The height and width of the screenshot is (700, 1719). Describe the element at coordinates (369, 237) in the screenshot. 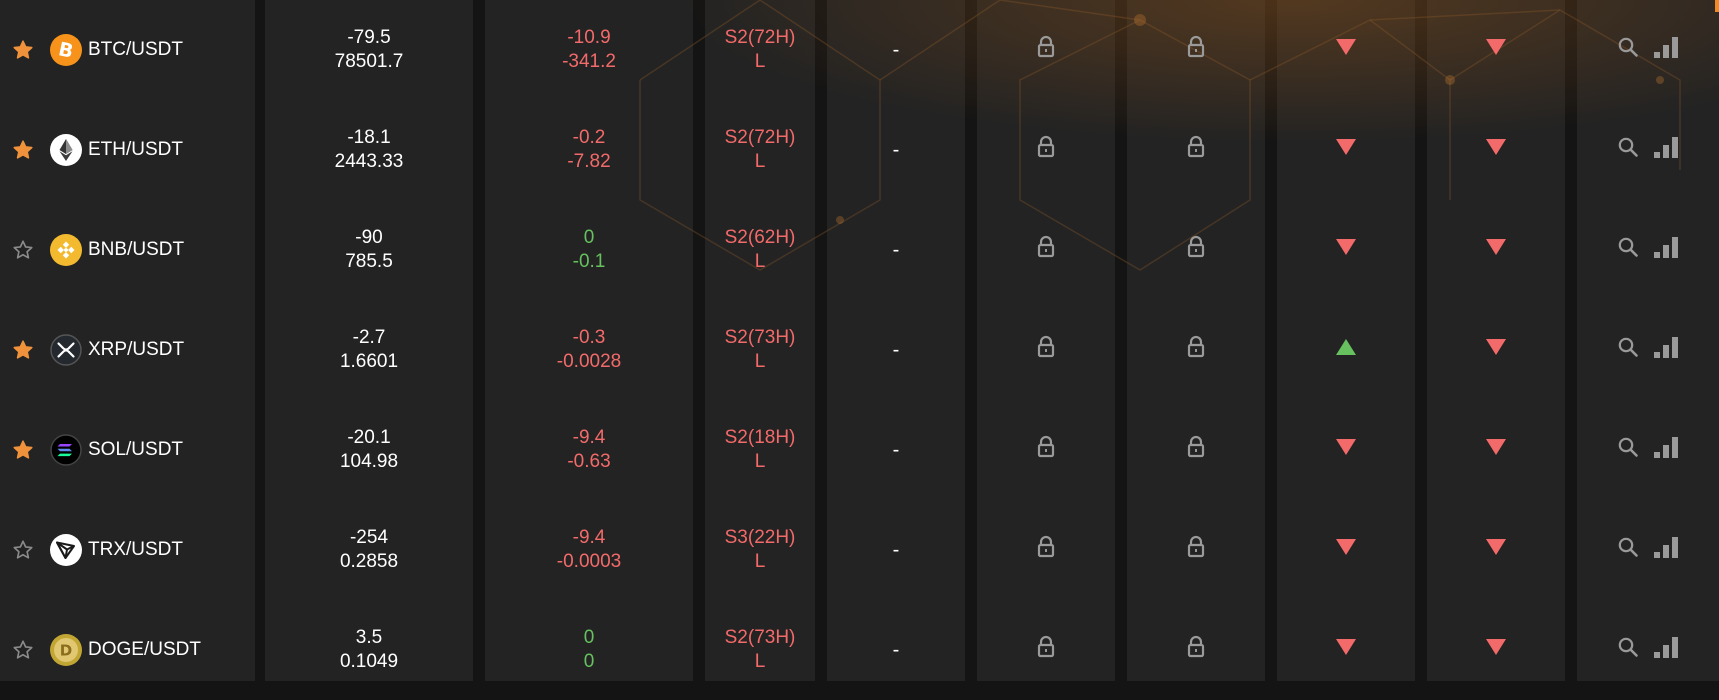

I see `change-value: -90` at that location.